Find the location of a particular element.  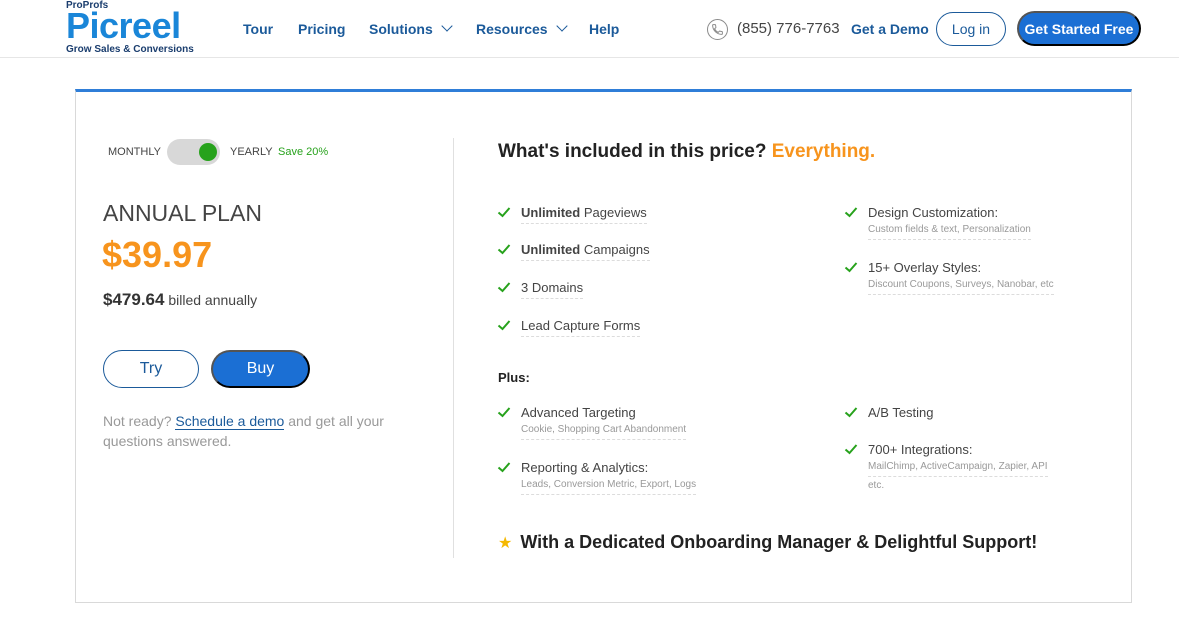

toggle-knob is located at coordinates (208, 152).